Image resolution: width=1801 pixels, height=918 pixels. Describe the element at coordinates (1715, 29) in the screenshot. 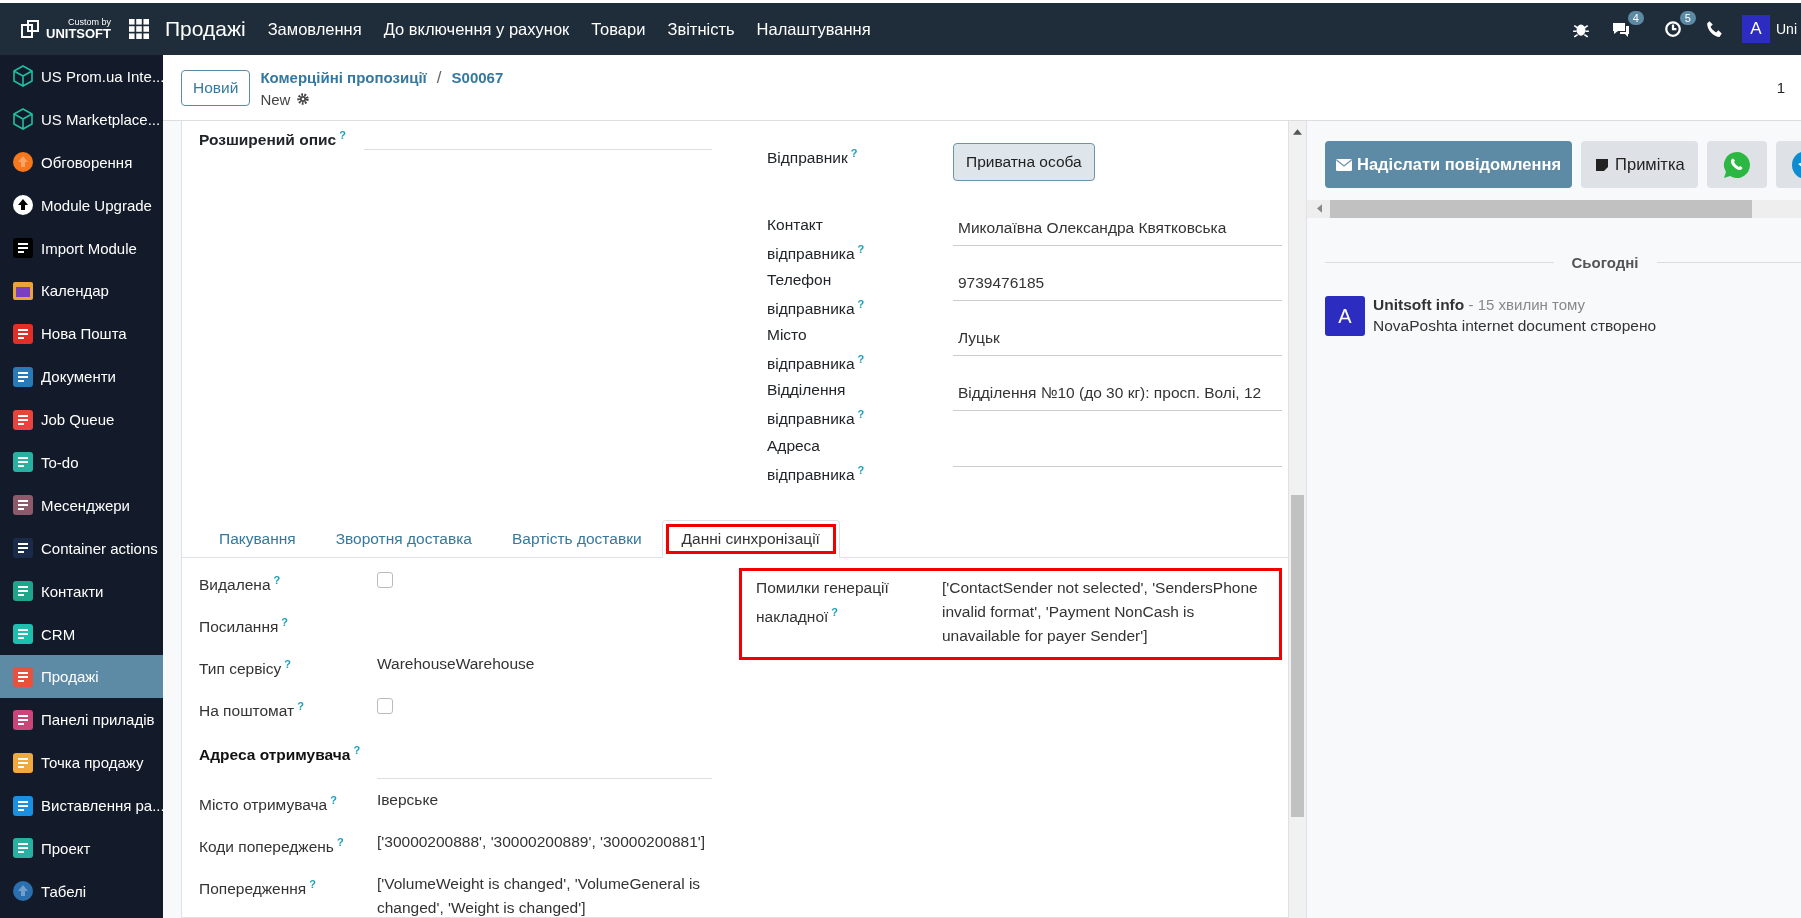

I see `phone-icon` at that location.